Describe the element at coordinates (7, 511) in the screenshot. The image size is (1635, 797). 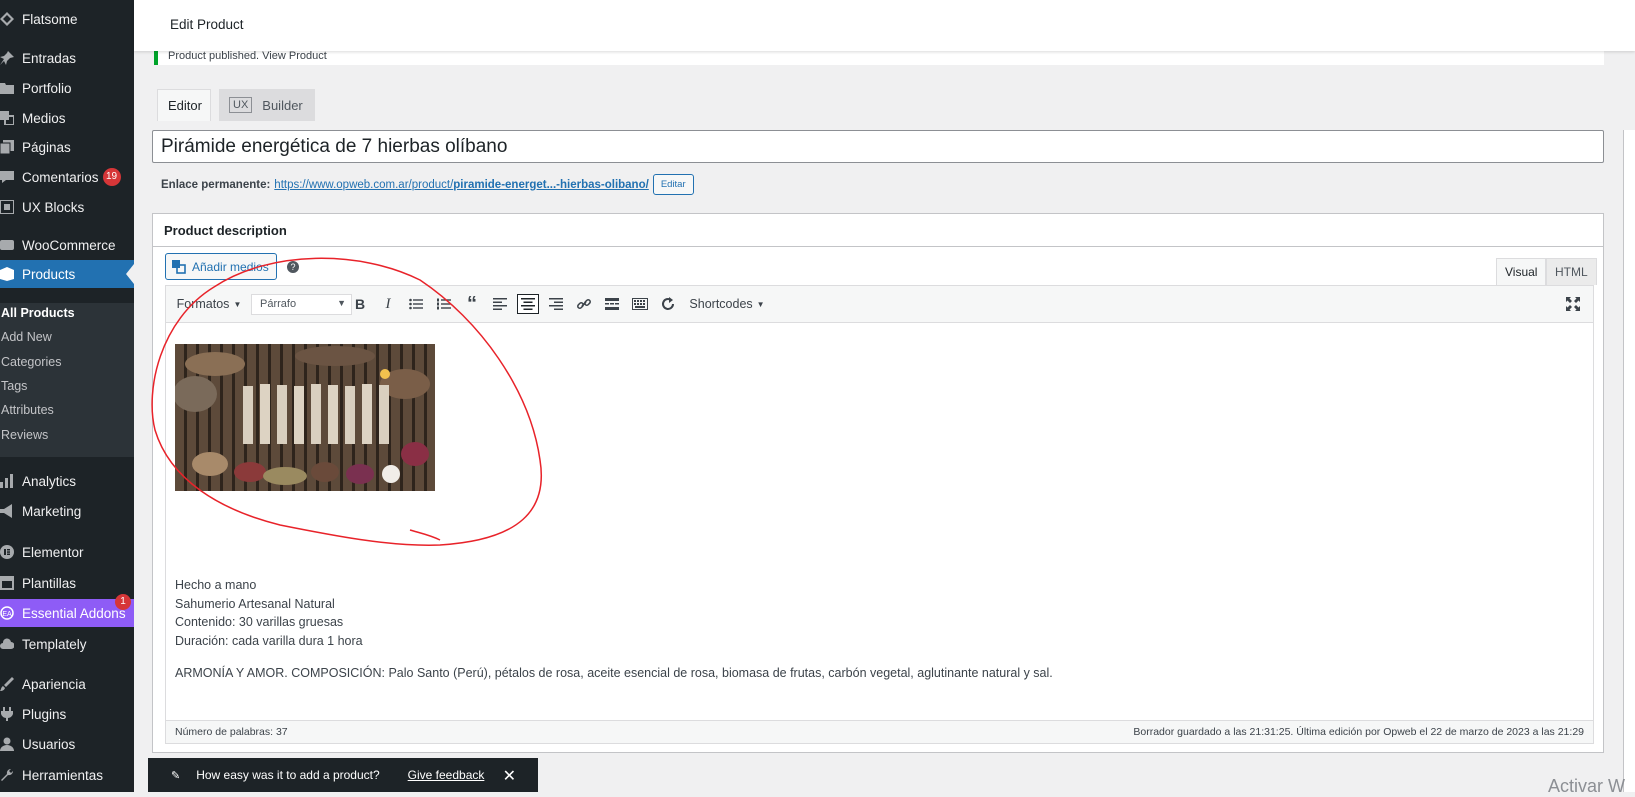
I see `megaphone-icon` at that location.